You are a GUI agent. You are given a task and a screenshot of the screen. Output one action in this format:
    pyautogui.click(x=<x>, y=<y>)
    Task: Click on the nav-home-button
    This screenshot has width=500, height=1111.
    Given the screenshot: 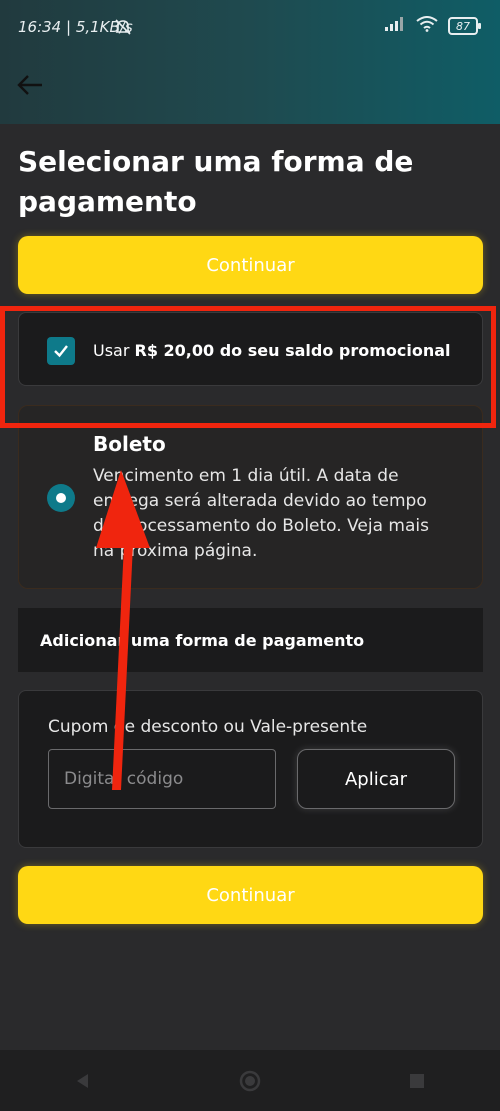 What is the action you would take?
    pyautogui.click(x=250, y=1081)
    